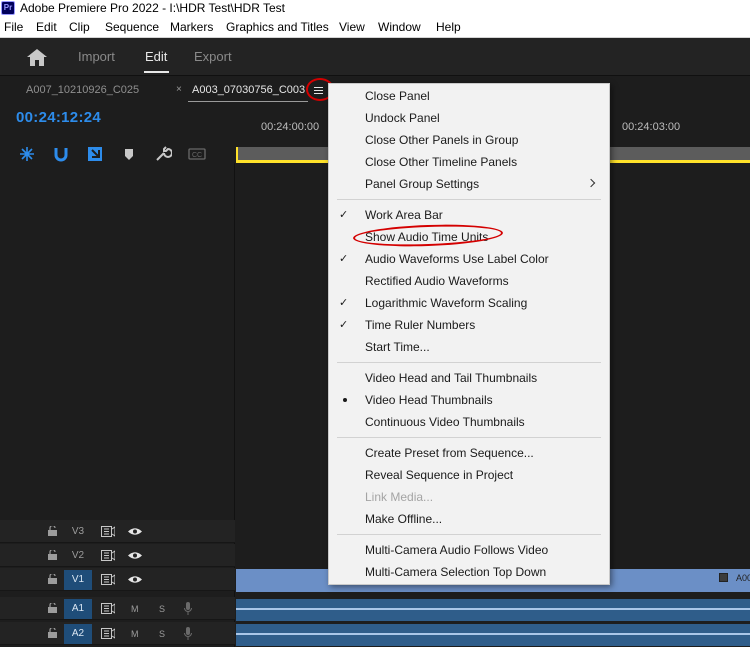 The height and width of the screenshot is (647, 750). What do you see at coordinates (441, 162) in the screenshot?
I see `menu-item-label: Close Other Timeline Panels` at bounding box center [441, 162].